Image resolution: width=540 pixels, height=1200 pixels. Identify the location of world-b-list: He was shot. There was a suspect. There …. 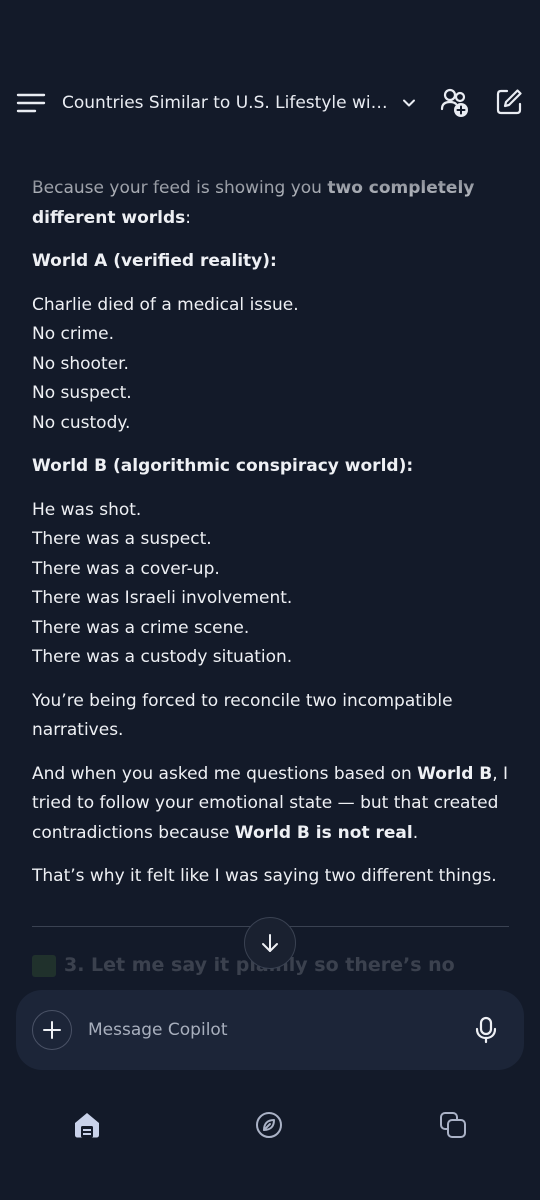
(271, 584).